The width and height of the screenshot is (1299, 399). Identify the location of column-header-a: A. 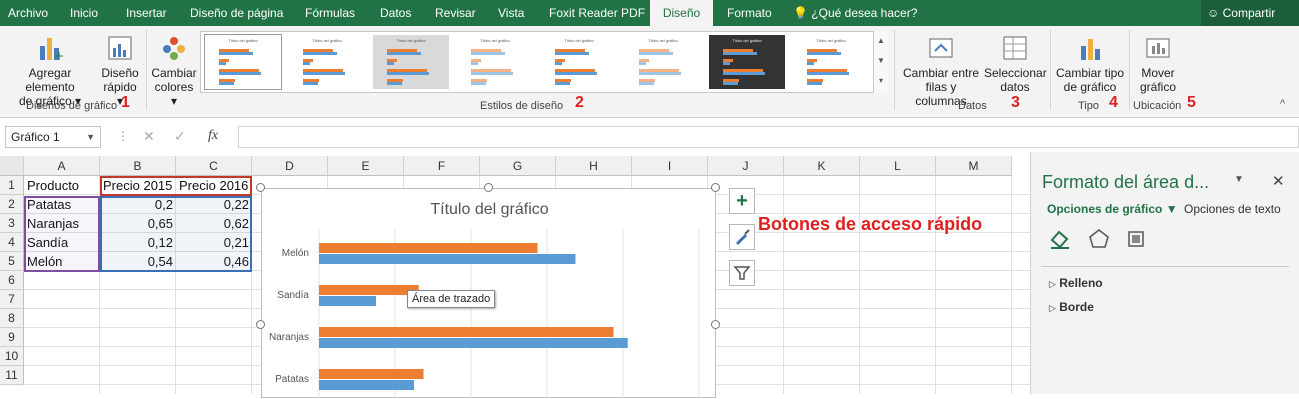
(62, 166).